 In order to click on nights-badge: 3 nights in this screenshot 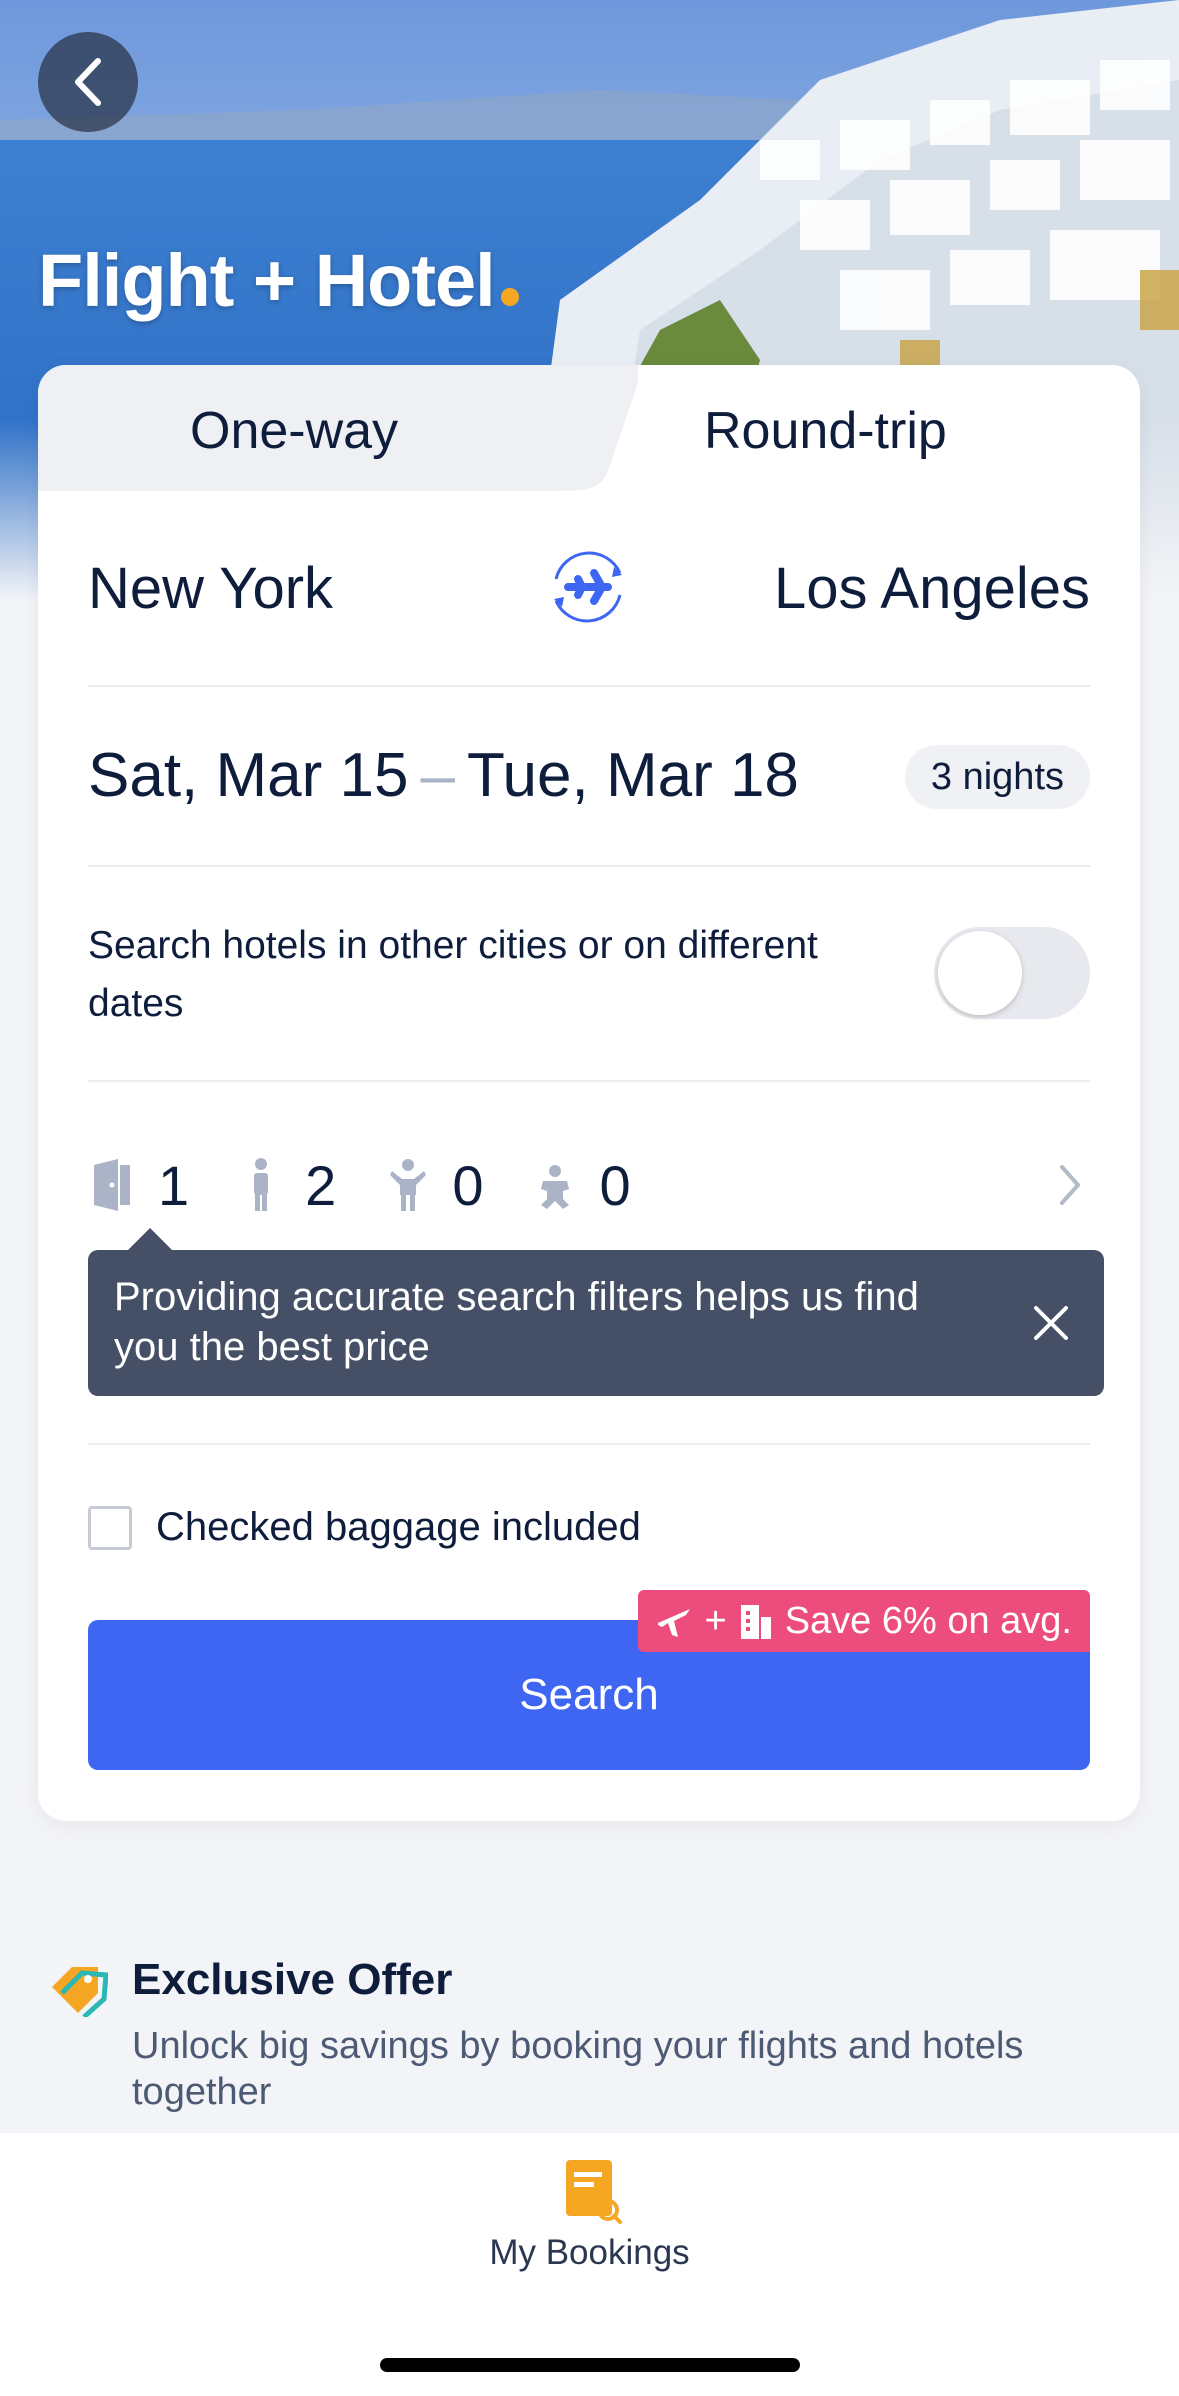, I will do `click(997, 777)`.